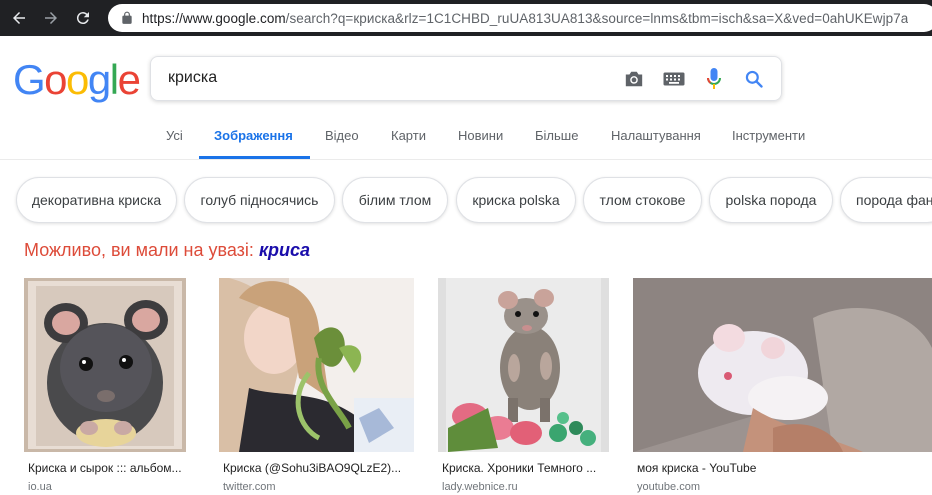  What do you see at coordinates (634, 79) in the screenshot?
I see `camera-icon` at bounding box center [634, 79].